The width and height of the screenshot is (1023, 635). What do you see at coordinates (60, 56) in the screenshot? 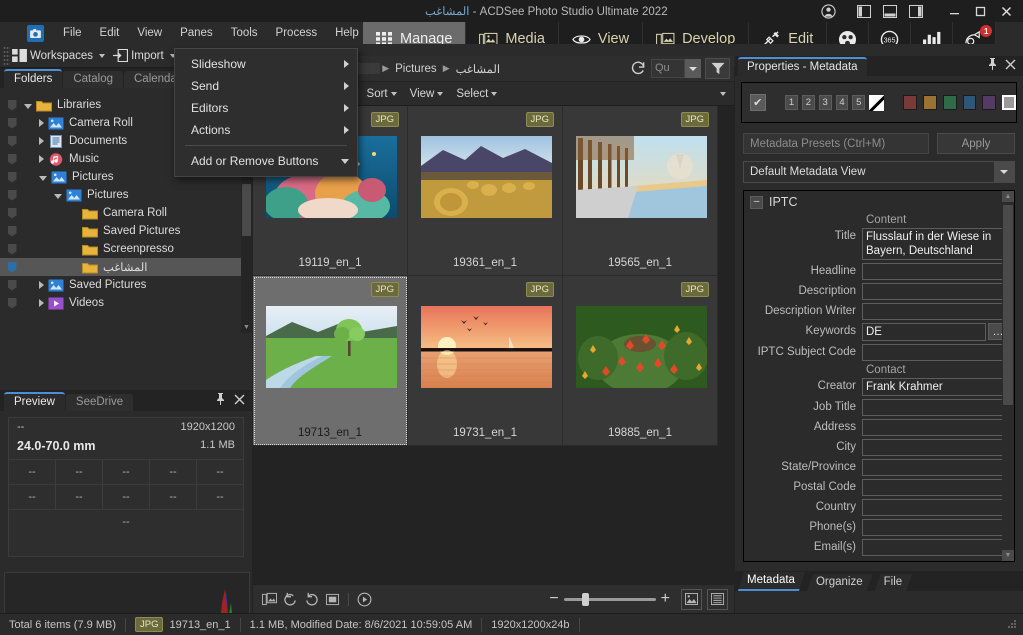
I see `workspaces-button: Workspaces` at bounding box center [60, 56].